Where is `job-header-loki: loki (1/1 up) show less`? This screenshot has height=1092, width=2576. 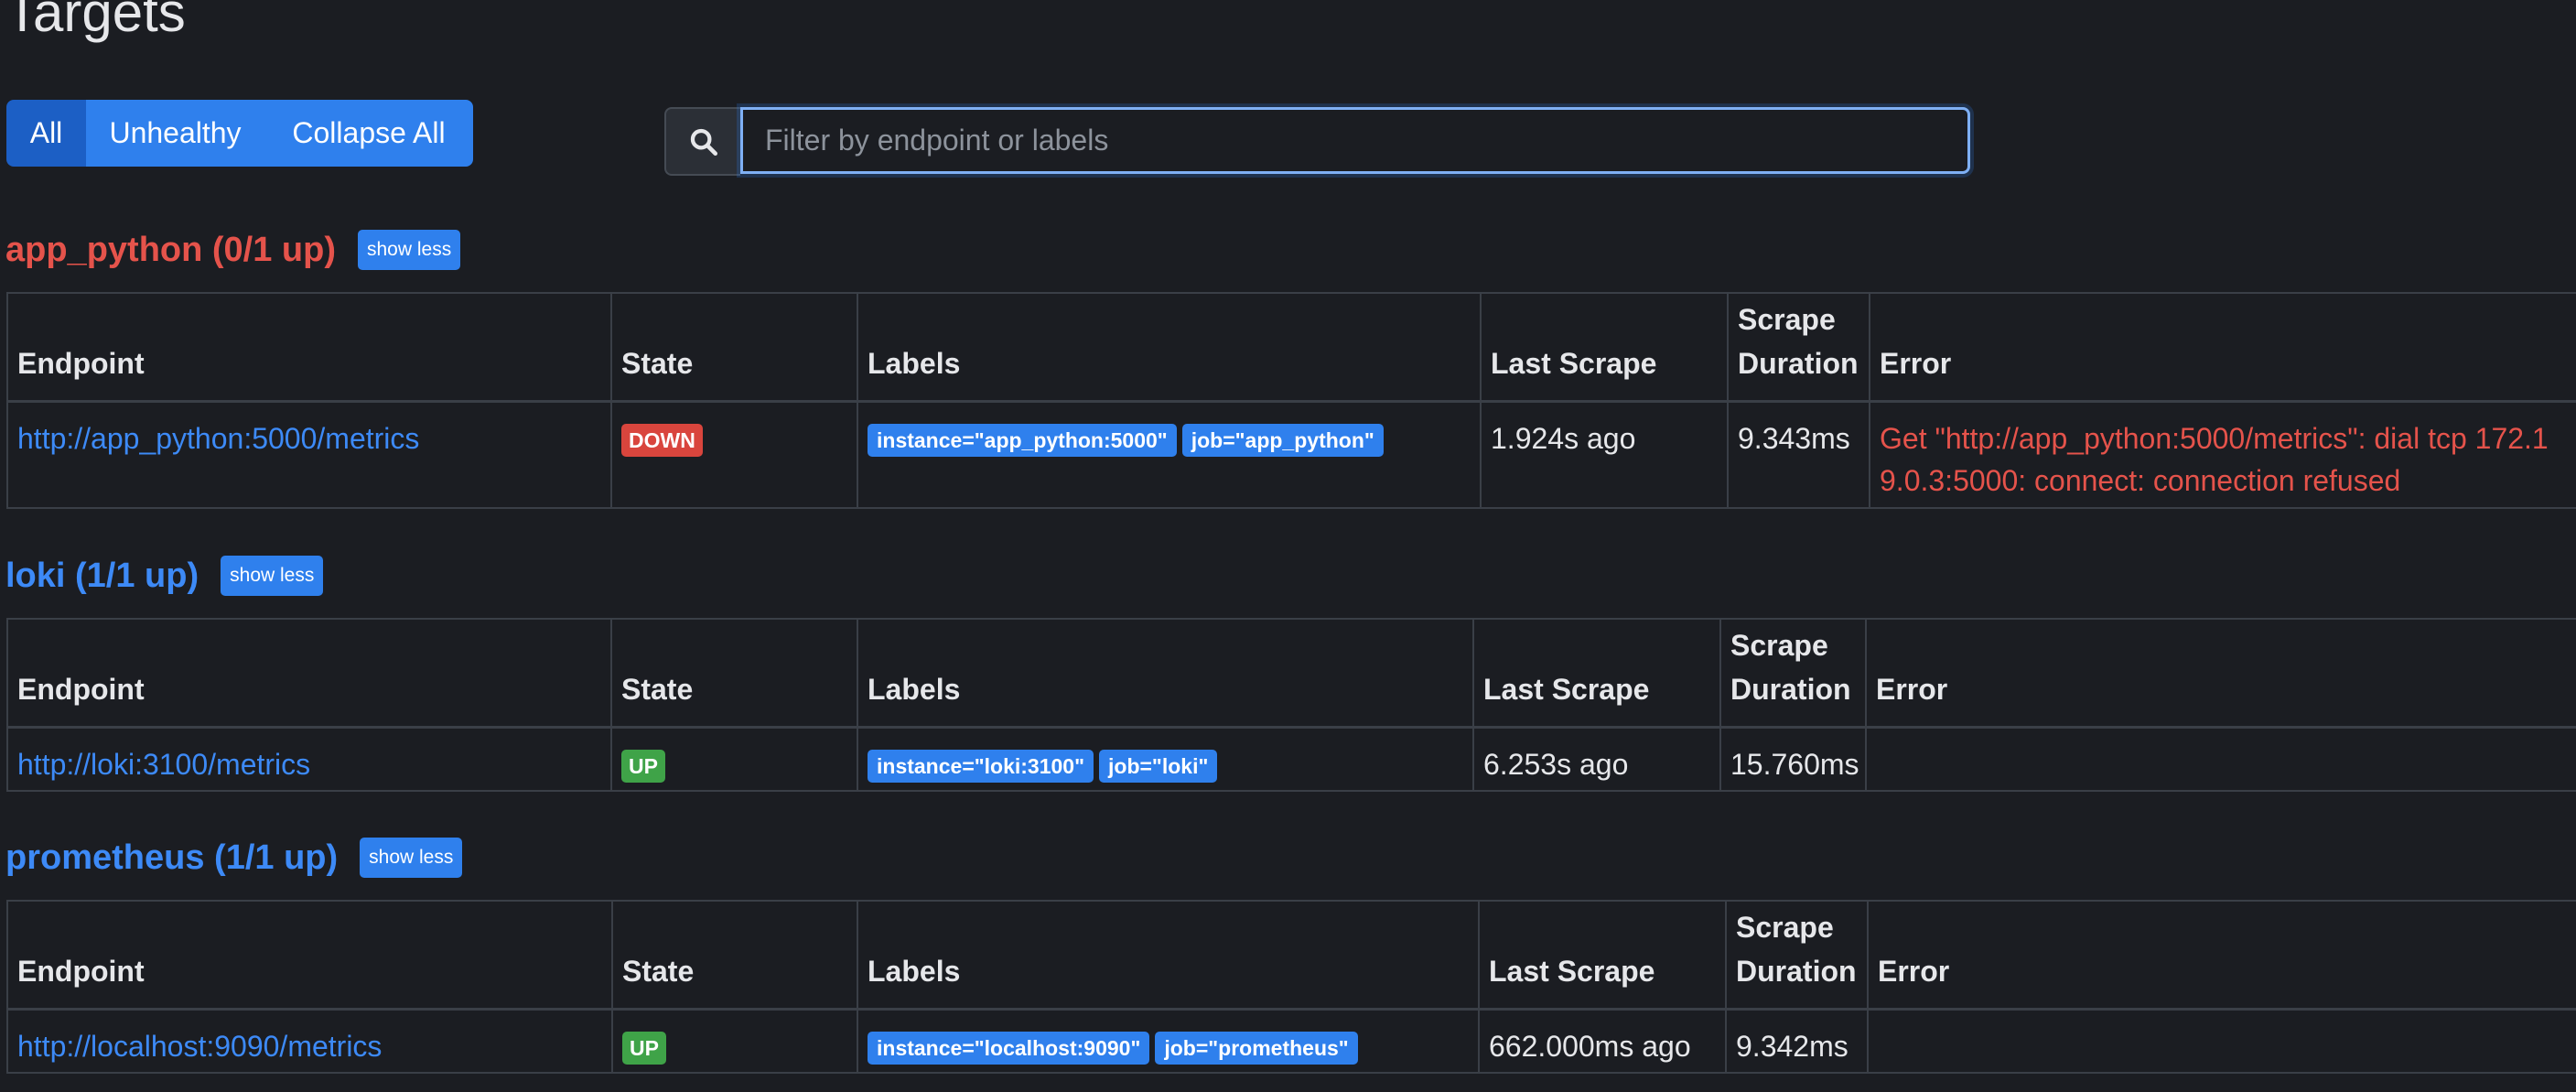 job-header-loki: loki (1/1 up) show less is located at coordinates (164, 576).